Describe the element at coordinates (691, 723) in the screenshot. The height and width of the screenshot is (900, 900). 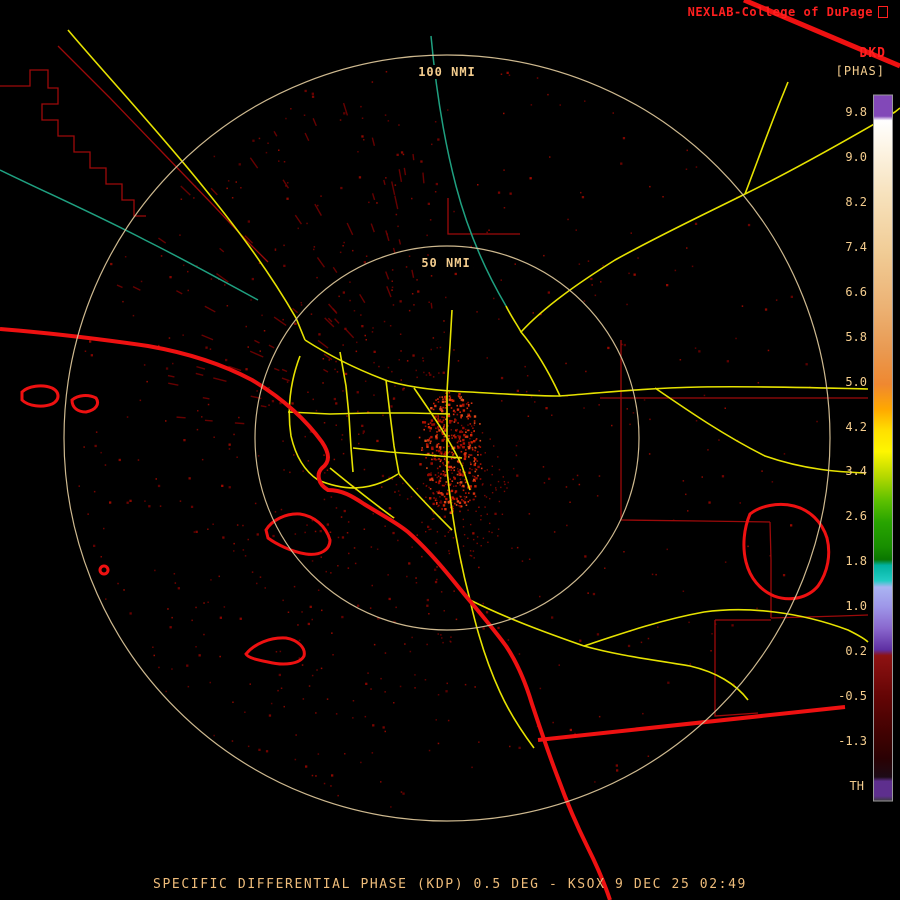
I see `international-border-line` at that location.